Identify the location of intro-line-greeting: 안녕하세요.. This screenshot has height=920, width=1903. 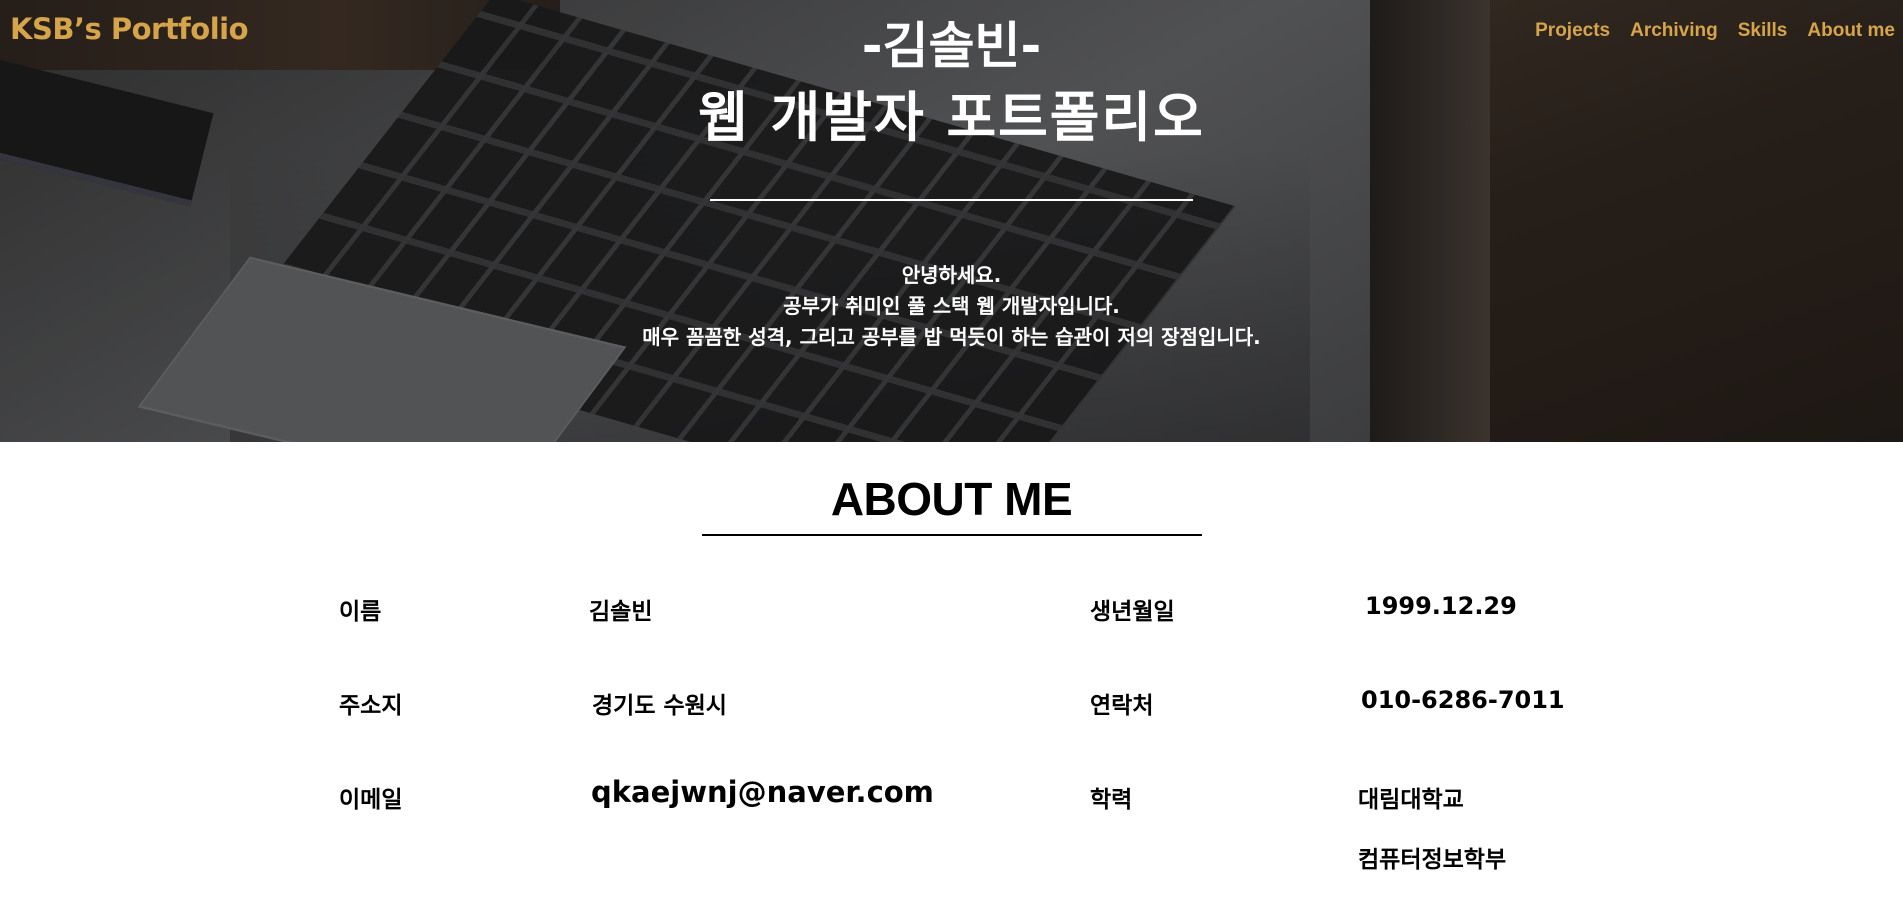
(951, 275).